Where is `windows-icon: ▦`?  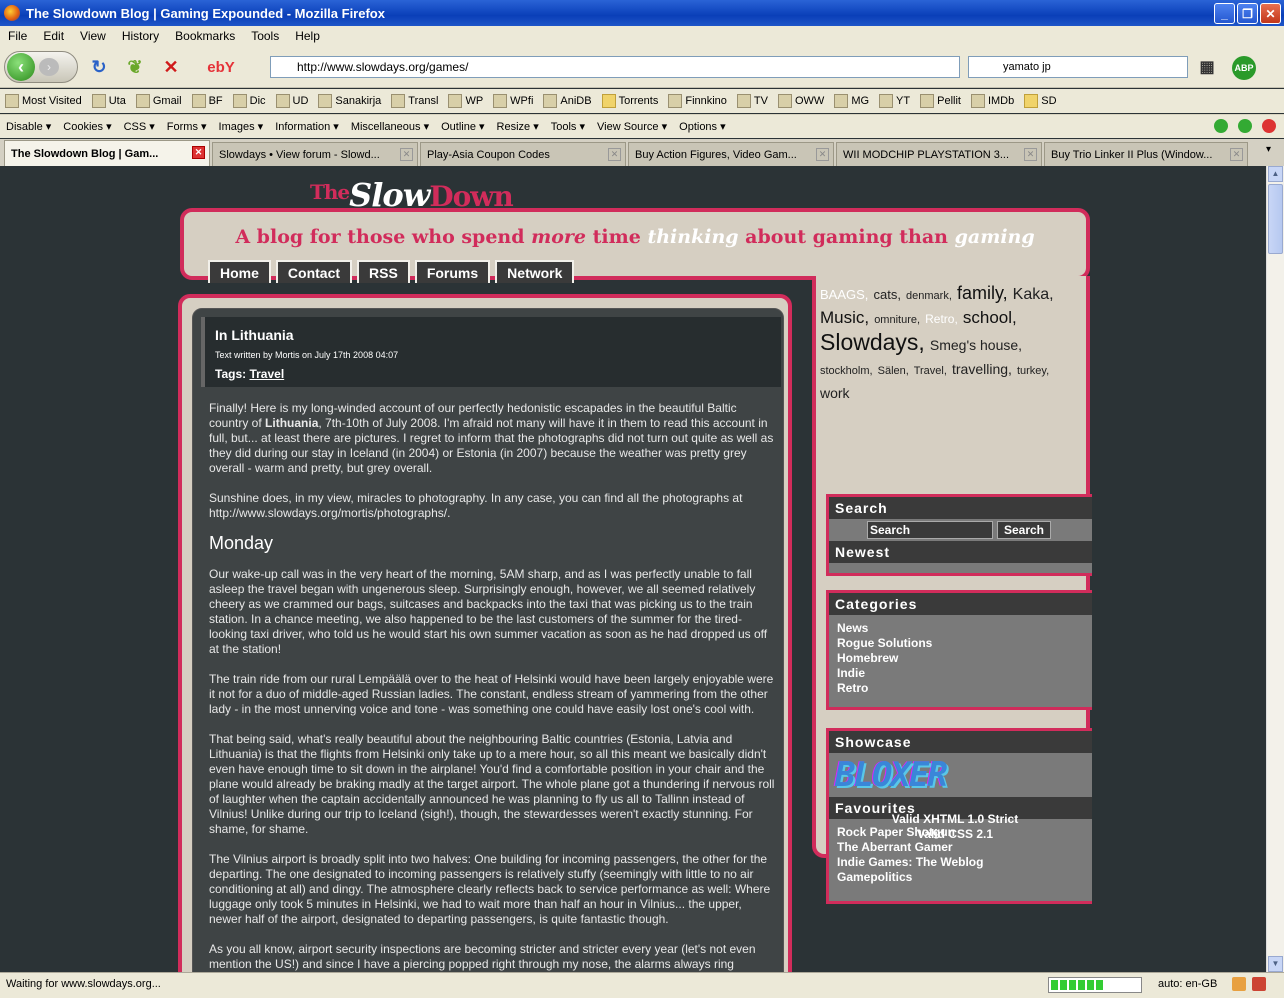 windows-icon: ▦ is located at coordinates (1207, 67).